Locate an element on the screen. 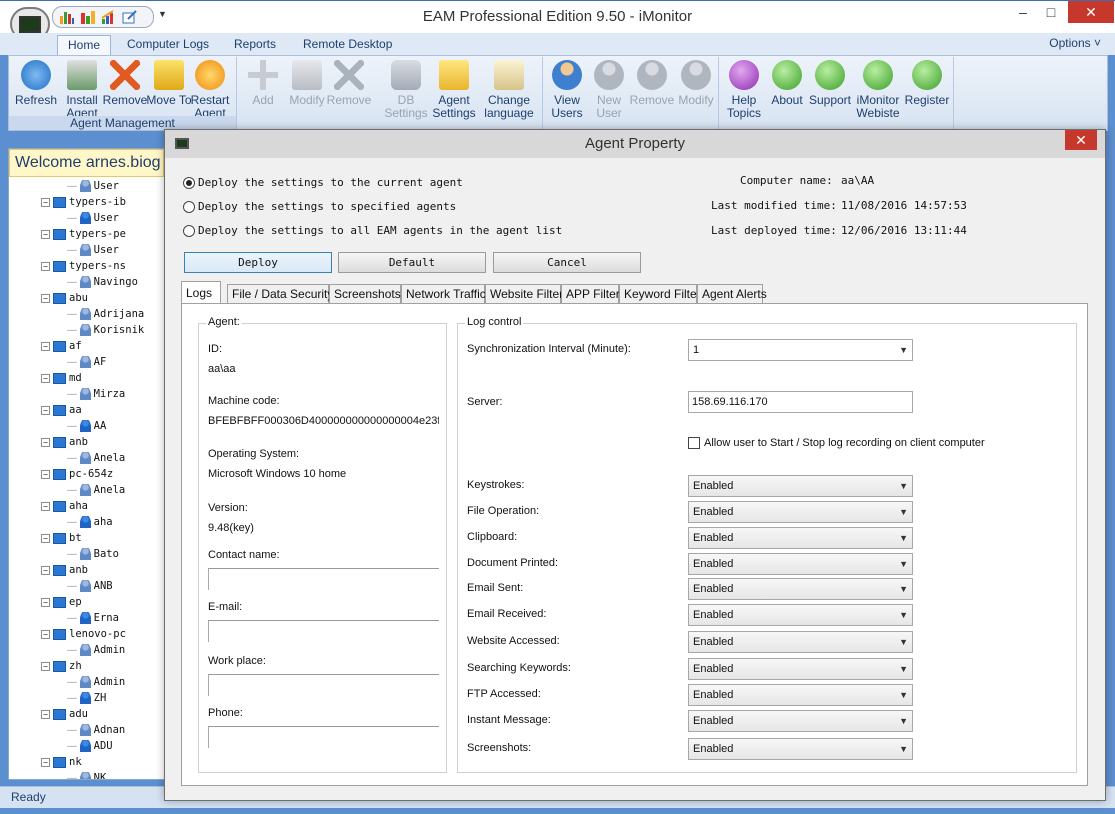 Image resolution: width=1115 pixels, height=814 pixels. tab-app-filter: APP Filter is located at coordinates (590, 294).